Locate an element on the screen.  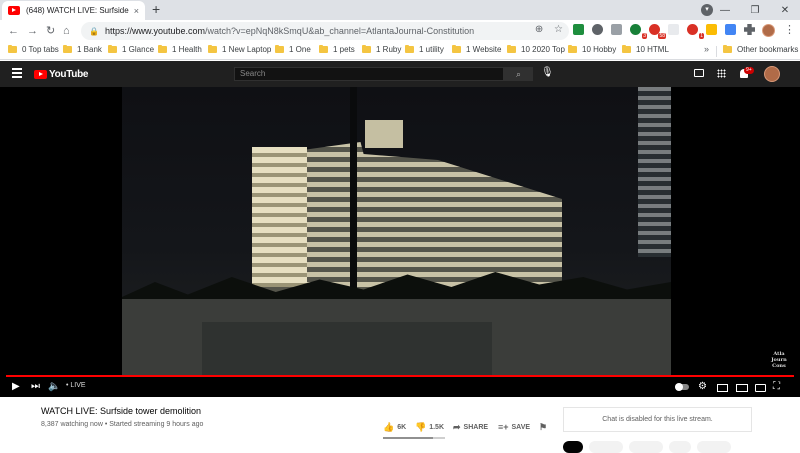
account-avatar is located at coordinates (772, 74).